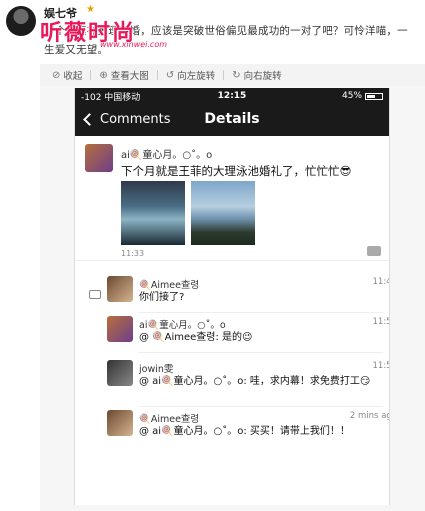  I want to click on comment-text: 你们接了?, so click(162, 297).